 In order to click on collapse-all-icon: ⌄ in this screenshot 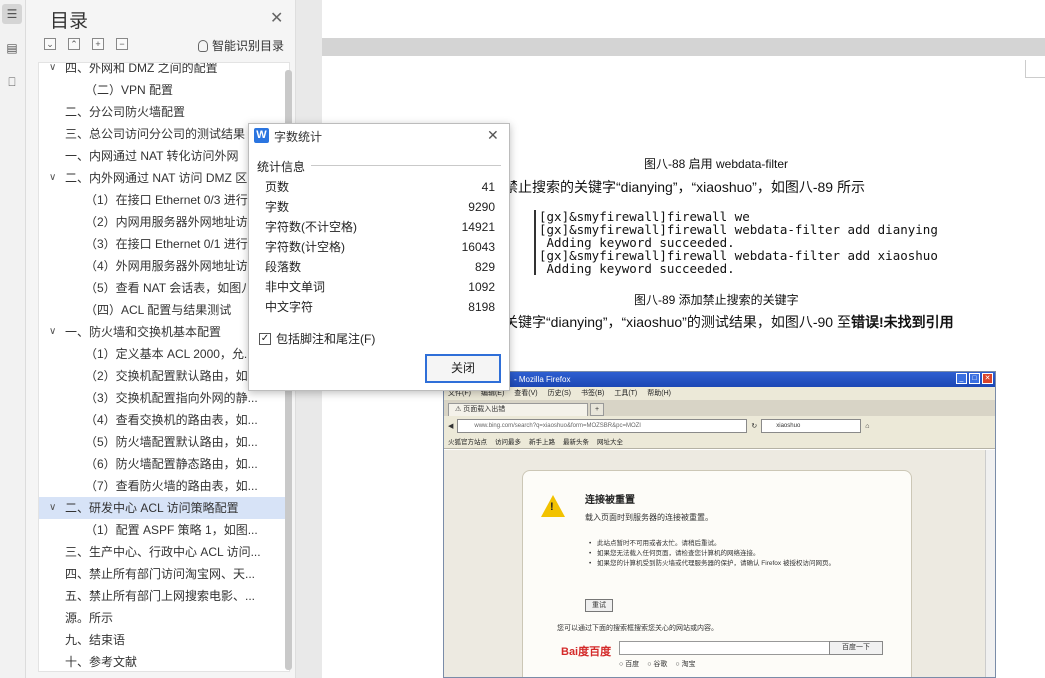, I will do `click(50, 44)`.